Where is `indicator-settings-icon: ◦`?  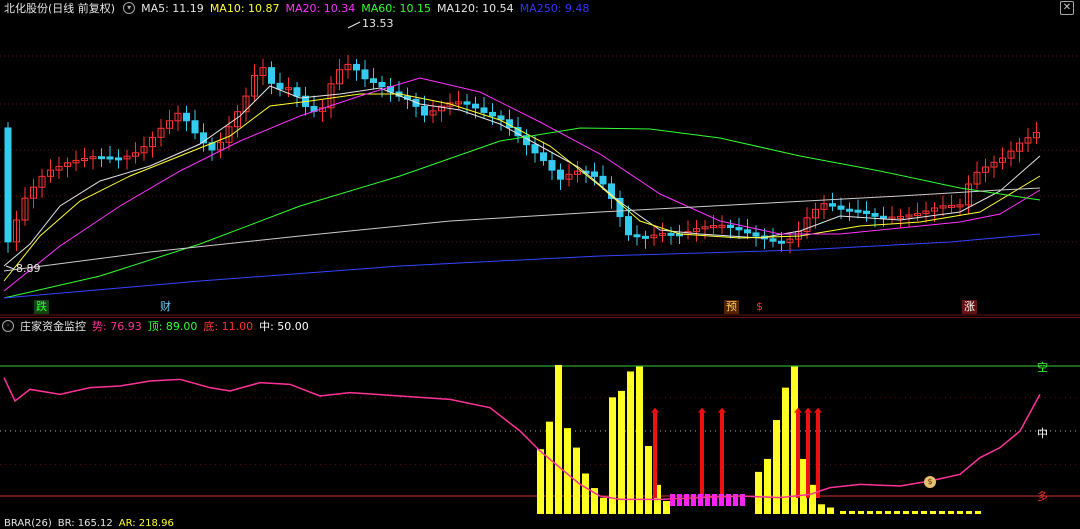
indicator-settings-icon: ◦ is located at coordinates (8, 326).